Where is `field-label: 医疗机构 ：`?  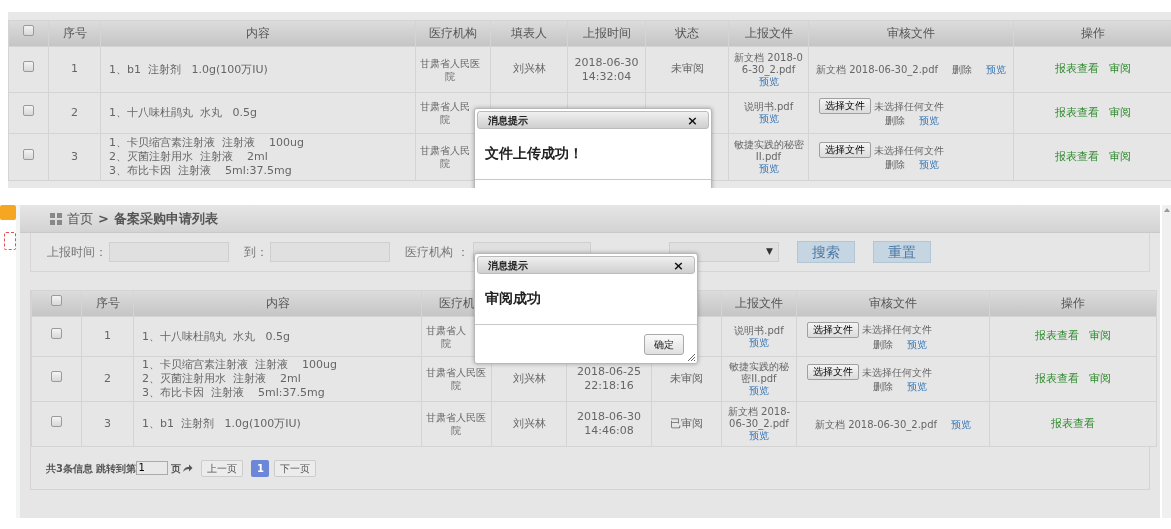 field-label: 医疗机构 ： is located at coordinates (437, 252).